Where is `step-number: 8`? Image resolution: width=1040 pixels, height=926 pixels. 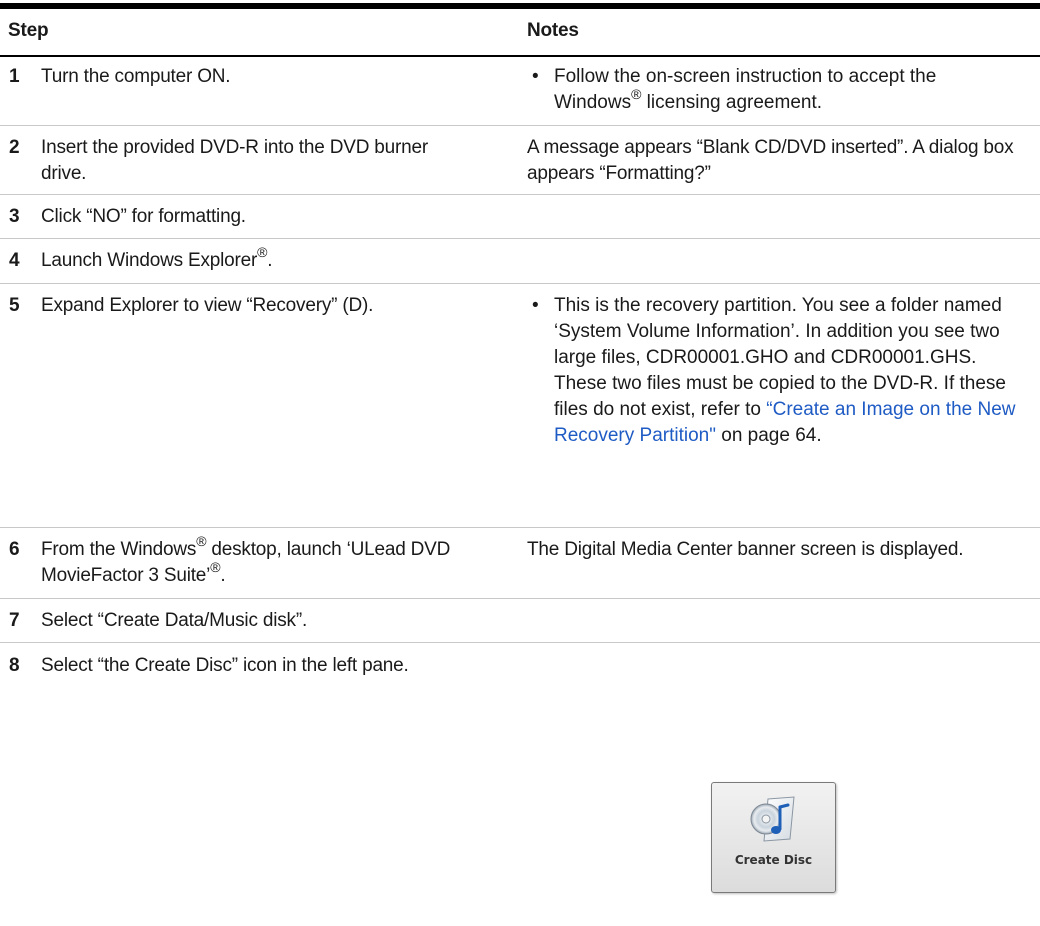
step-number: 8 is located at coordinates (14, 665).